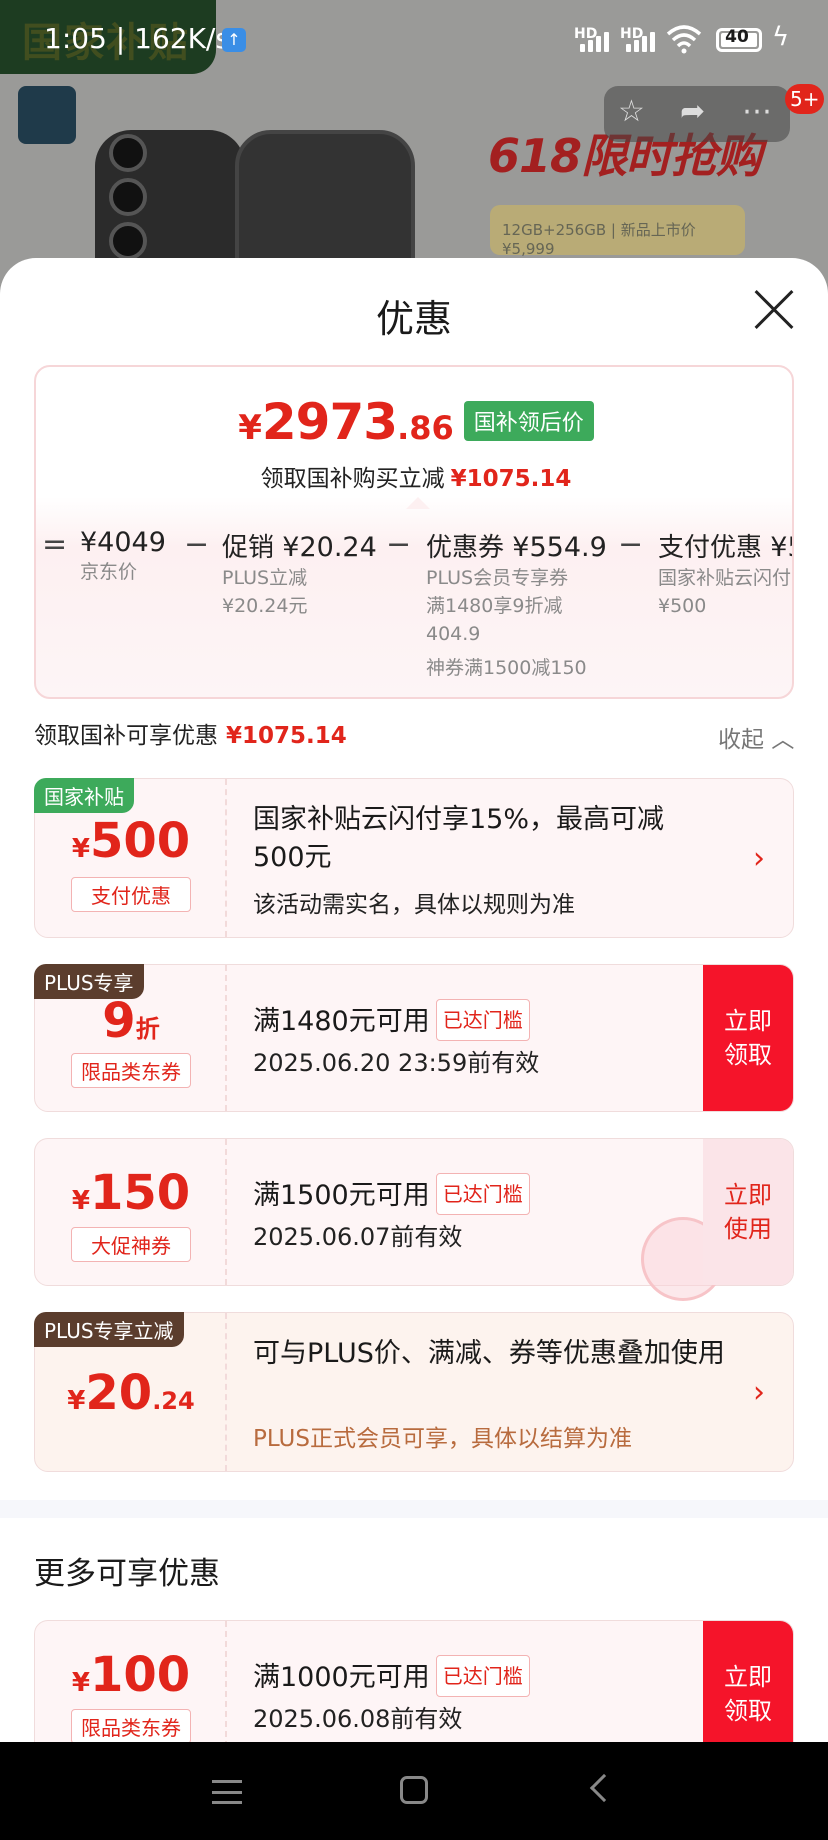 This screenshot has height=1840, width=828. What do you see at coordinates (391, 1020) in the screenshot?
I see `coupon-title: 满1480元可用 已达门槛` at bounding box center [391, 1020].